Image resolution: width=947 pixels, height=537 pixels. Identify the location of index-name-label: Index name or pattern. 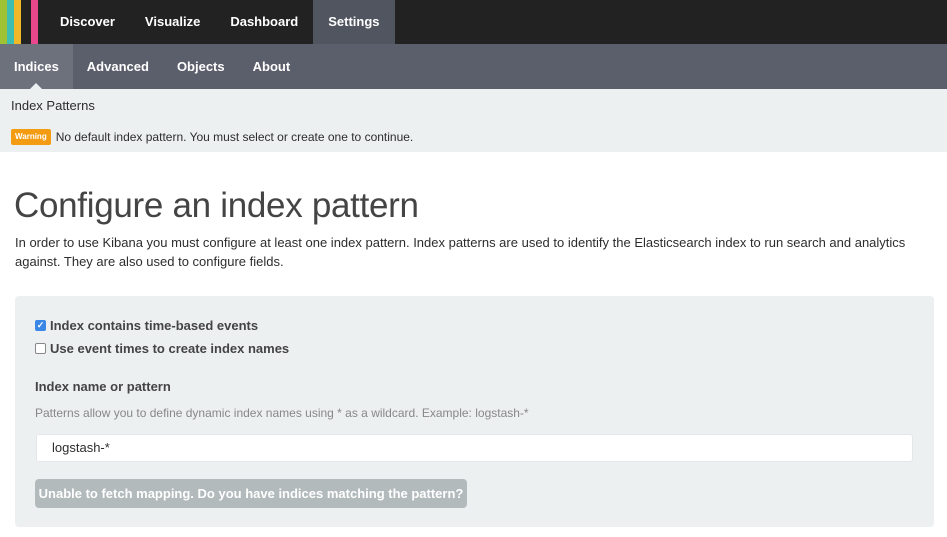
(103, 386).